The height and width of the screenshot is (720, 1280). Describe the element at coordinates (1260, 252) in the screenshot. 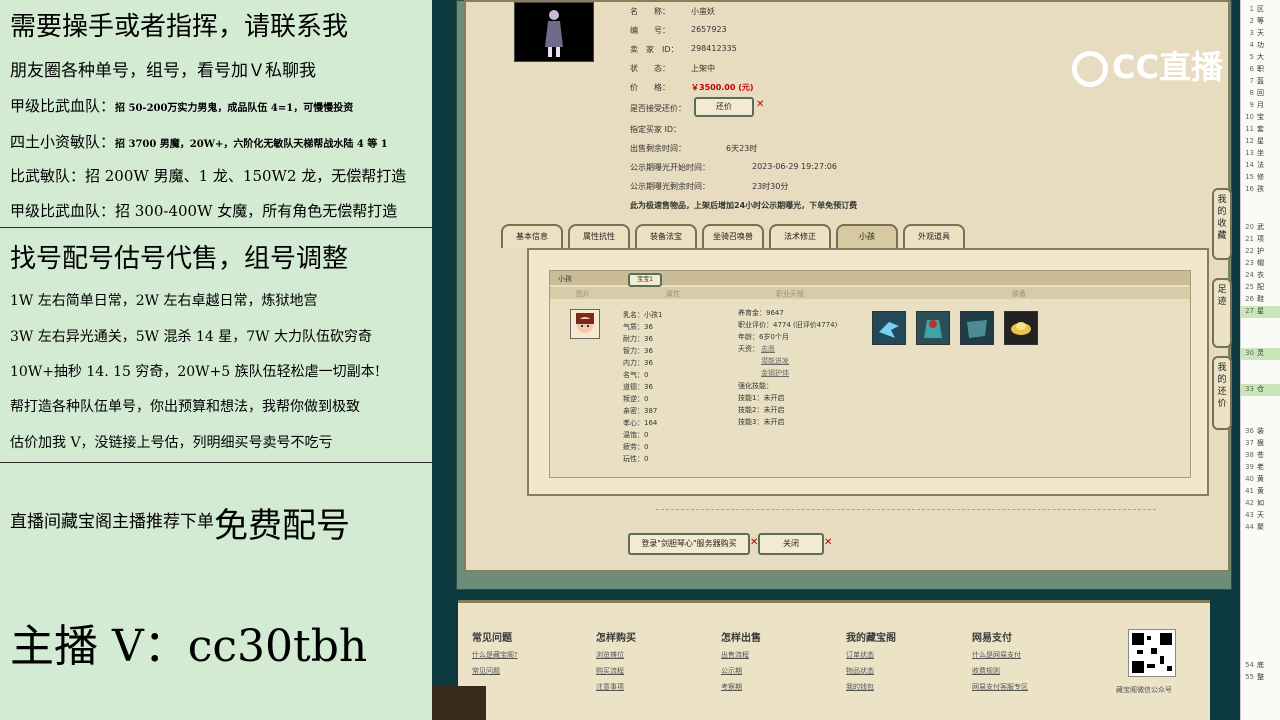

I see `sidebar-row: 22 护` at that location.